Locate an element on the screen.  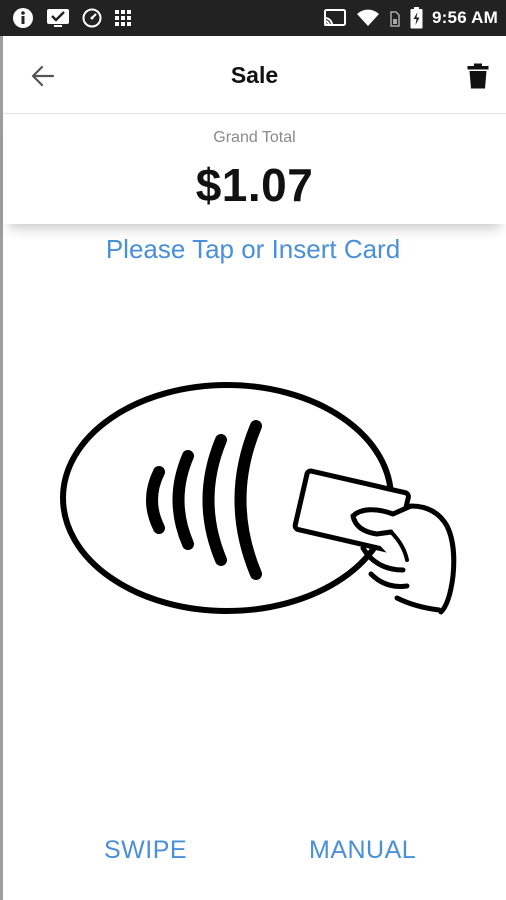
grand-total-amount: $1.07 is located at coordinates (254, 185).